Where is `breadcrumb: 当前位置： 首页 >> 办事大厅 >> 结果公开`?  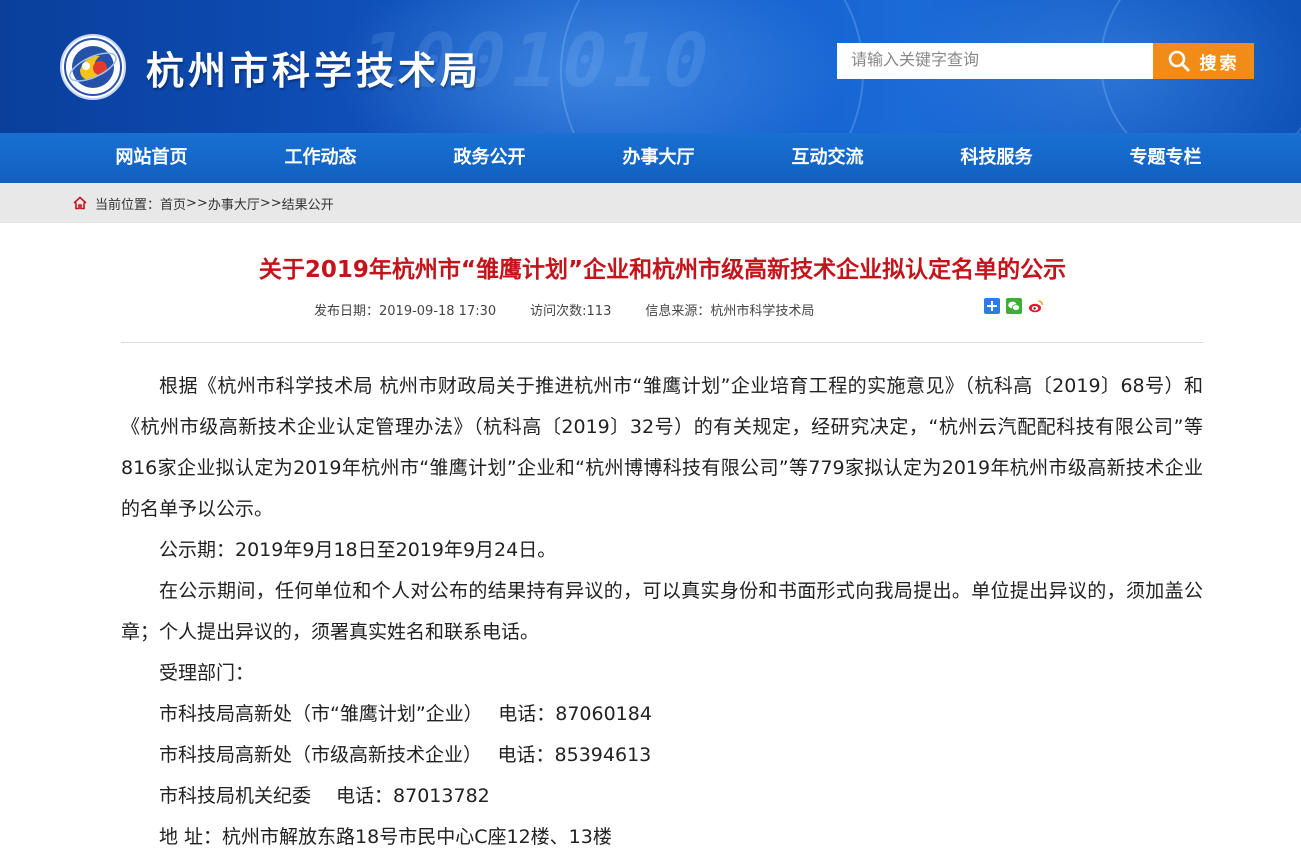
breadcrumb: 当前位置： 首页 >> 办事大厅 >> 结果公开 is located at coordinates (650, 203).